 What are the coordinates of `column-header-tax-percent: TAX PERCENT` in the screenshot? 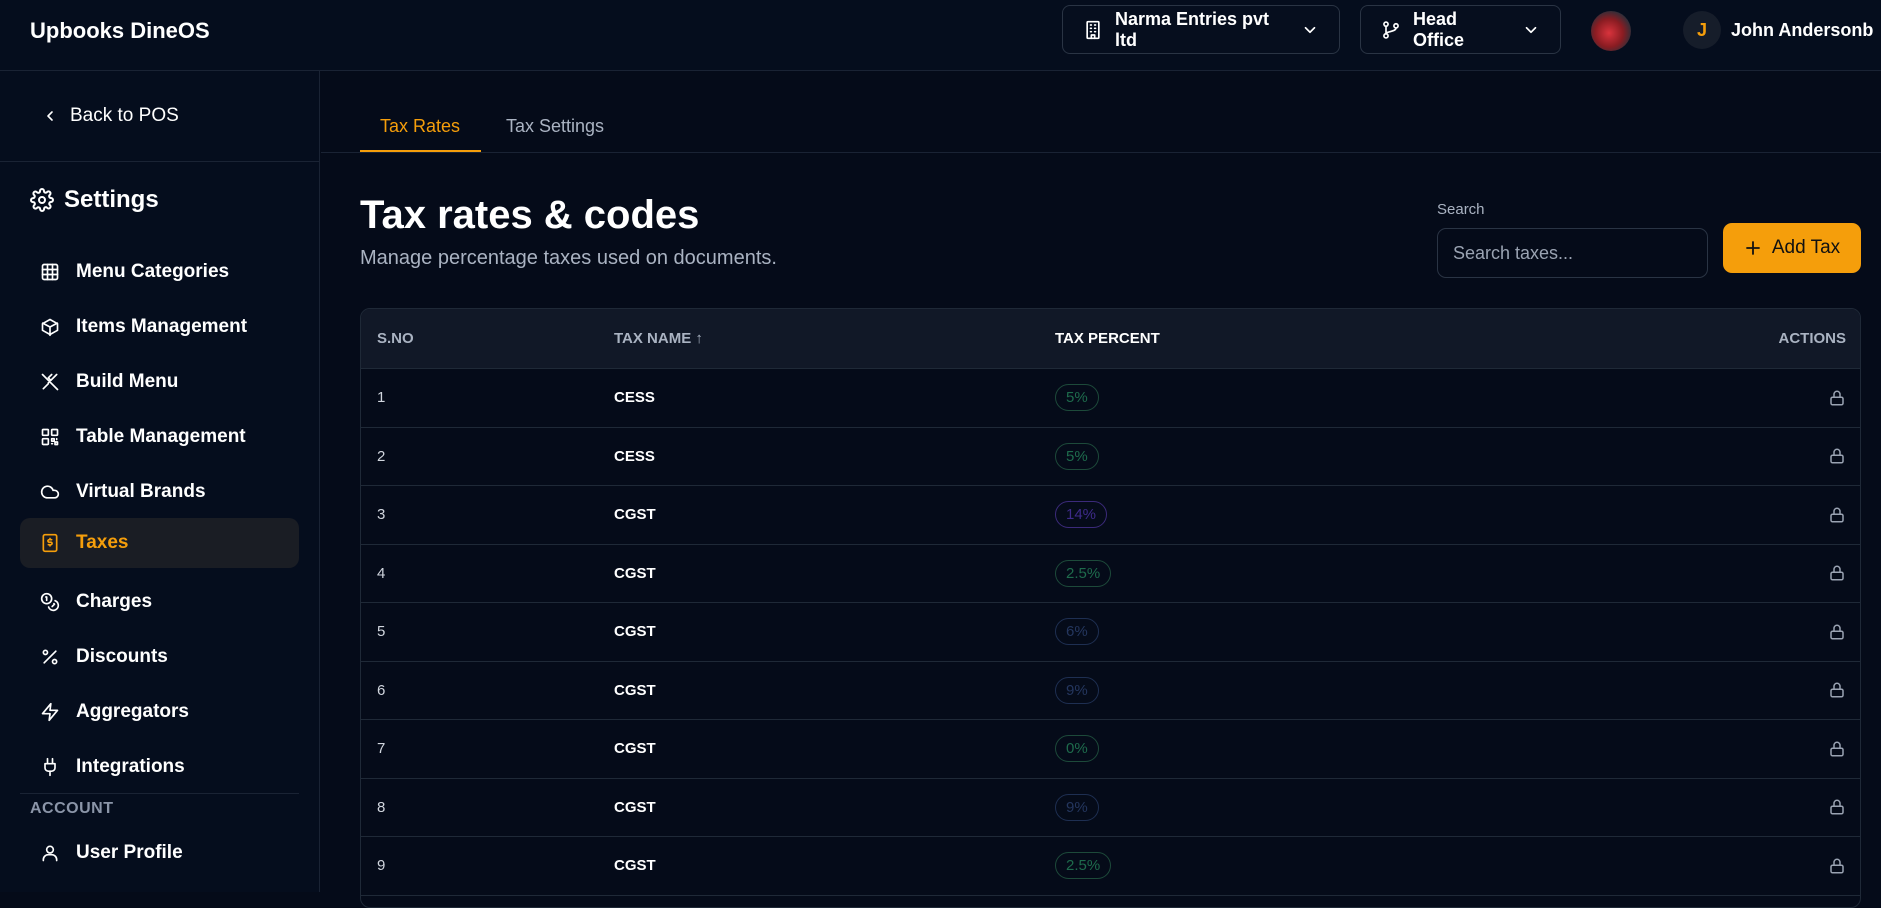 It's located at (1289, 338).